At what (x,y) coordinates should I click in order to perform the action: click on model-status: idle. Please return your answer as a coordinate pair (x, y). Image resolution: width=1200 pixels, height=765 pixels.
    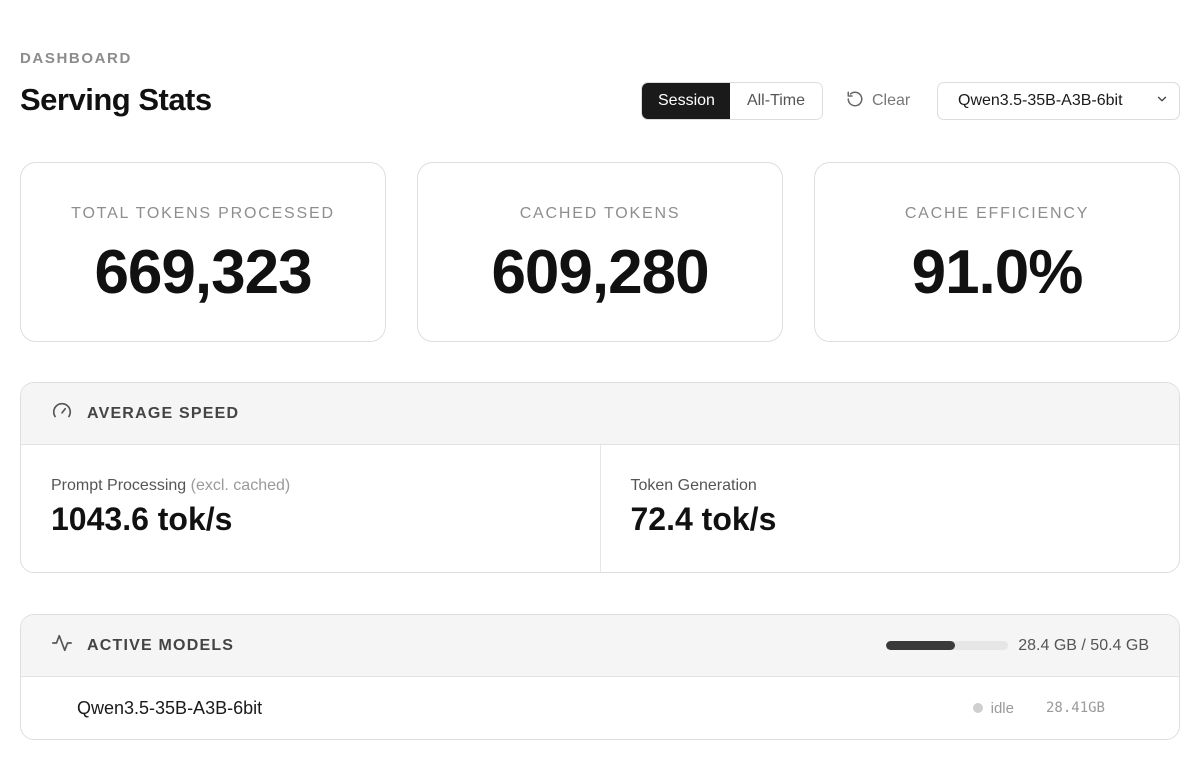
    Looking at the image, I should click on (993, 708).